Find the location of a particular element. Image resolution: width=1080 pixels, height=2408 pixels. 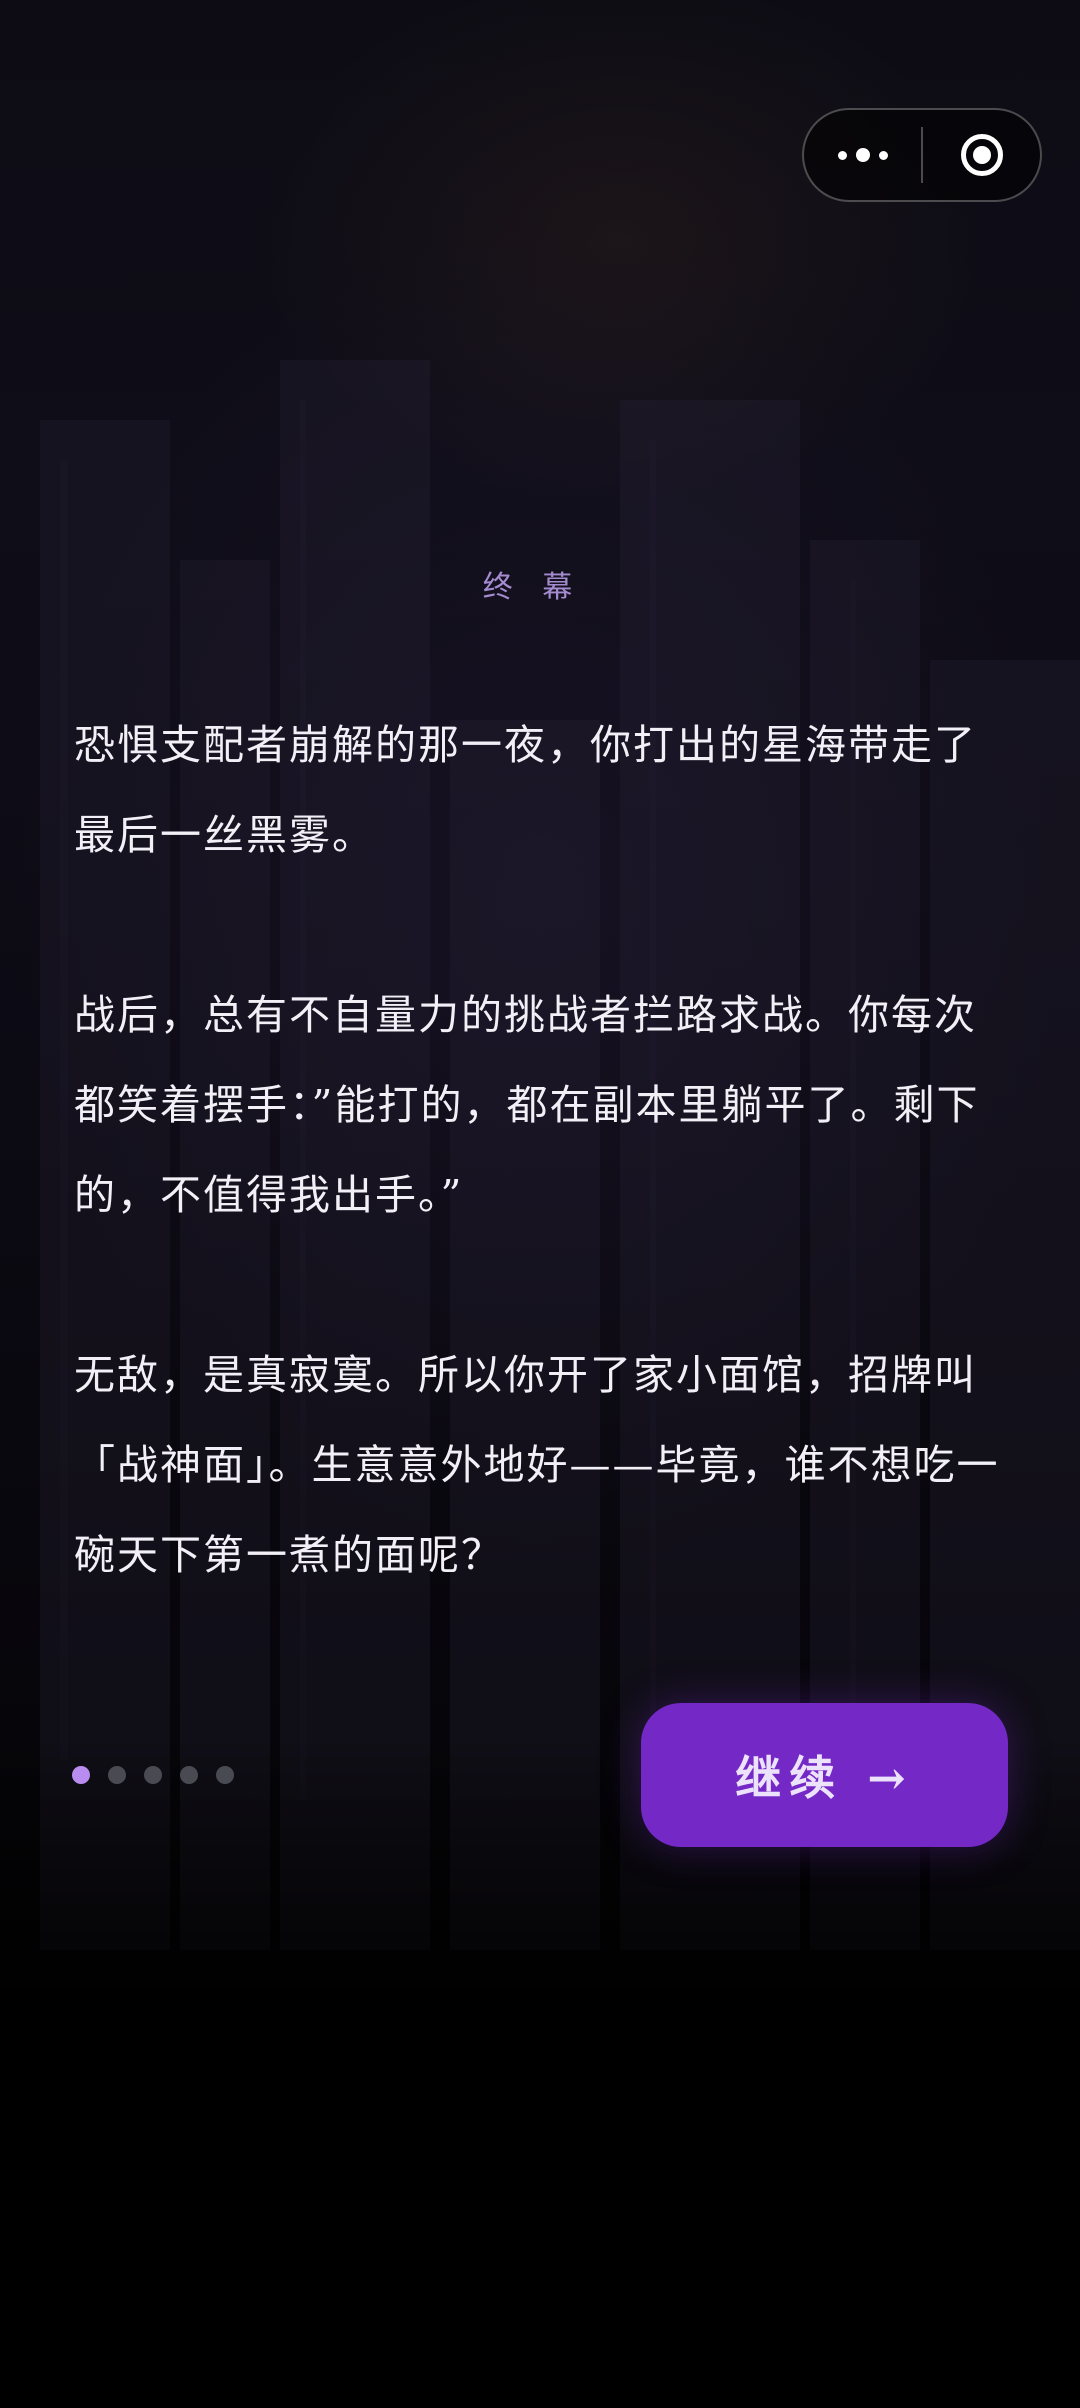

page-indicator is located at coordinates (153, 1775).